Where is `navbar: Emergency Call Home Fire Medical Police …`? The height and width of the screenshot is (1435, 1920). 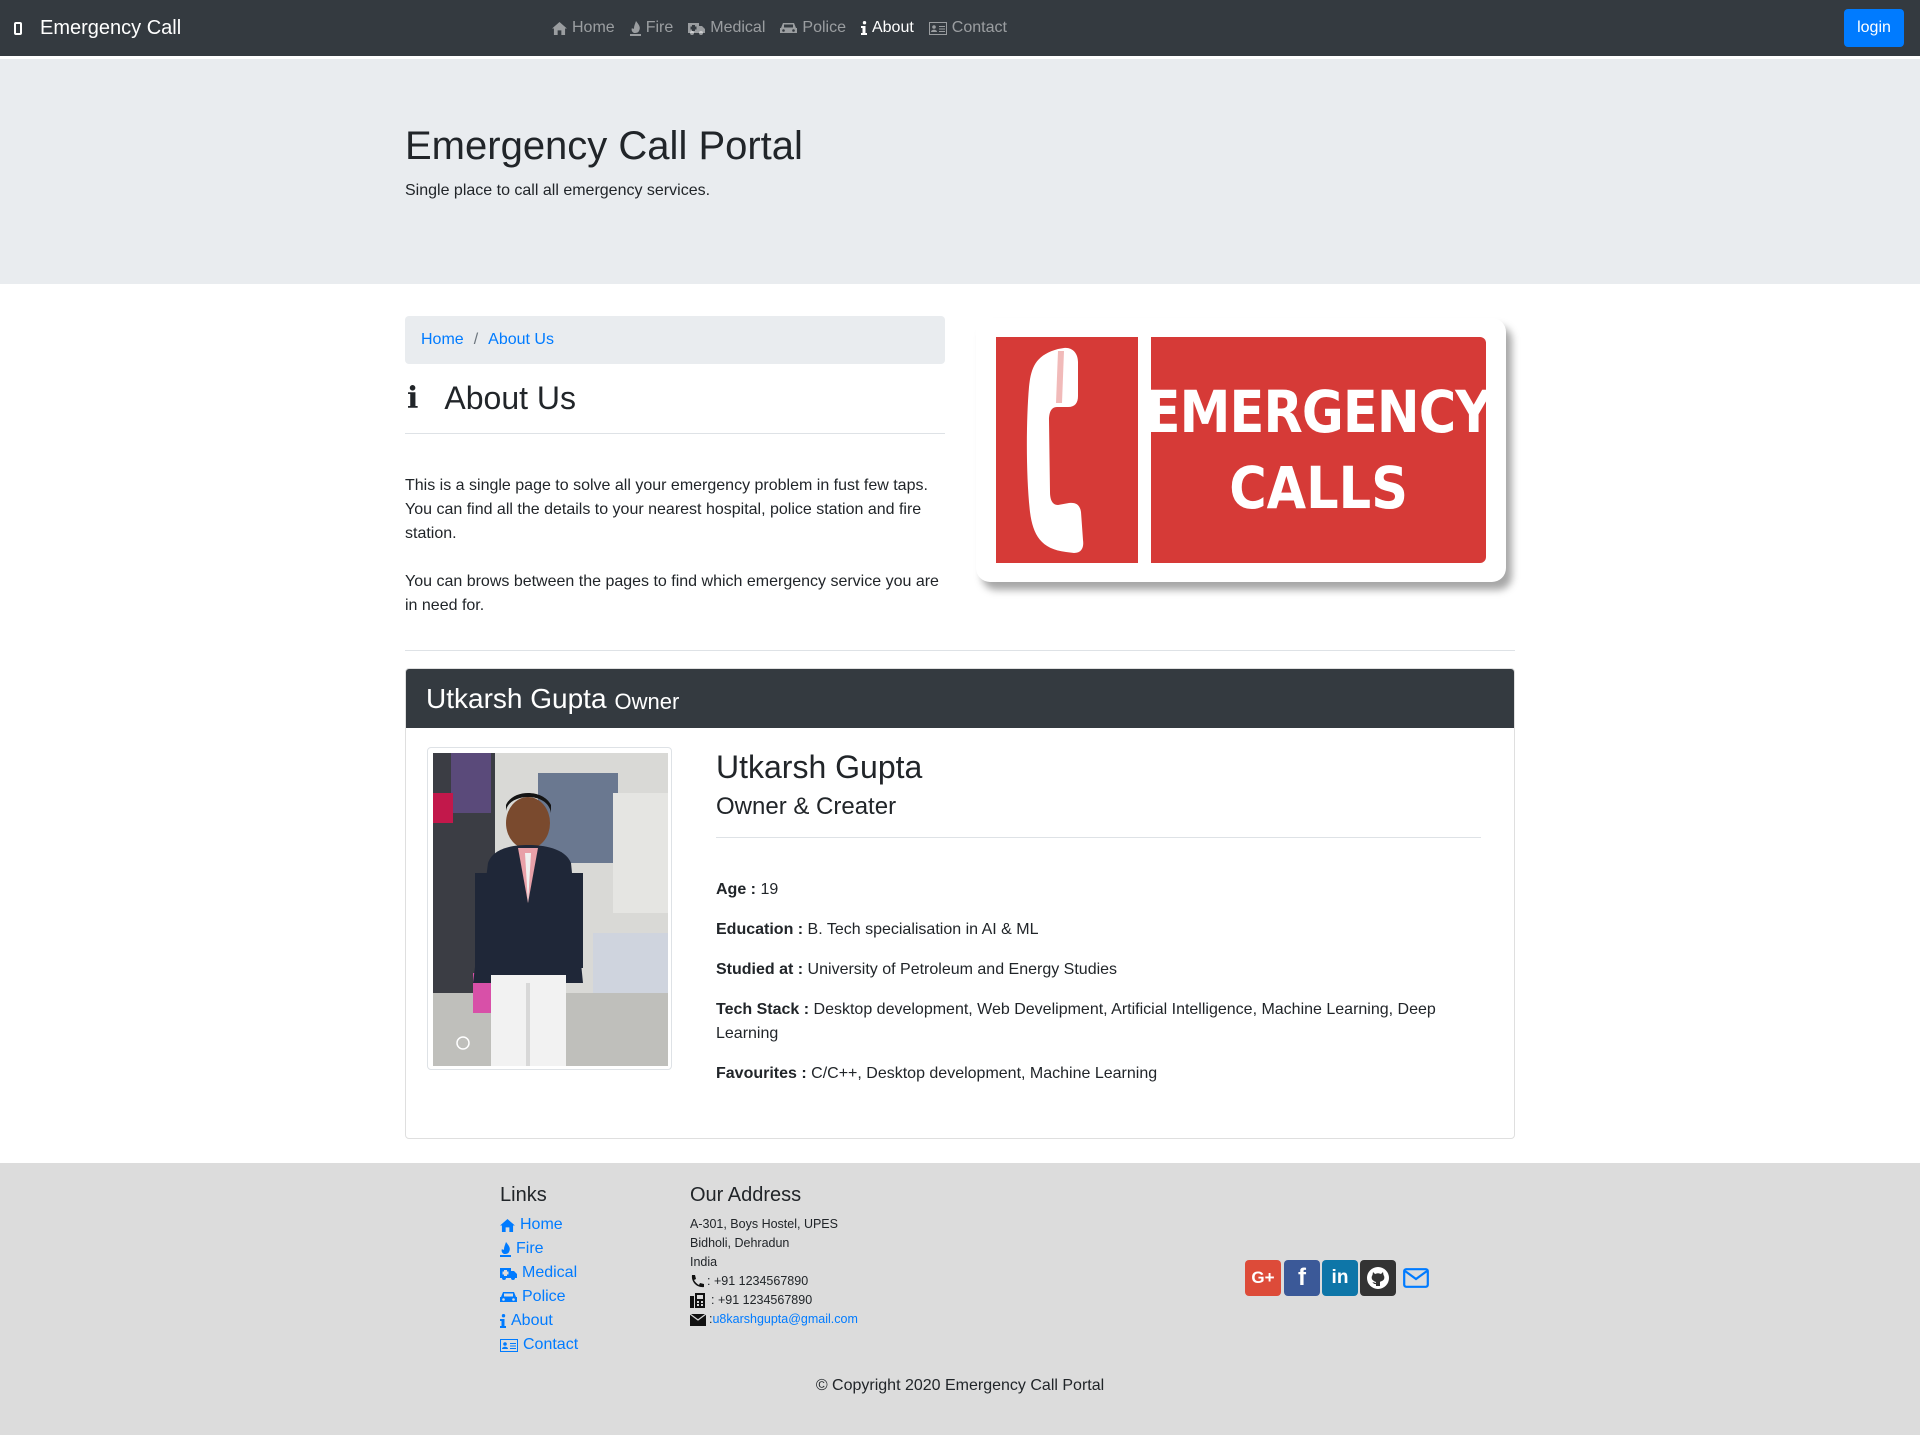
navbar: Emergency Call Home Fire Medical Police … is located at coordinates (960, 28).